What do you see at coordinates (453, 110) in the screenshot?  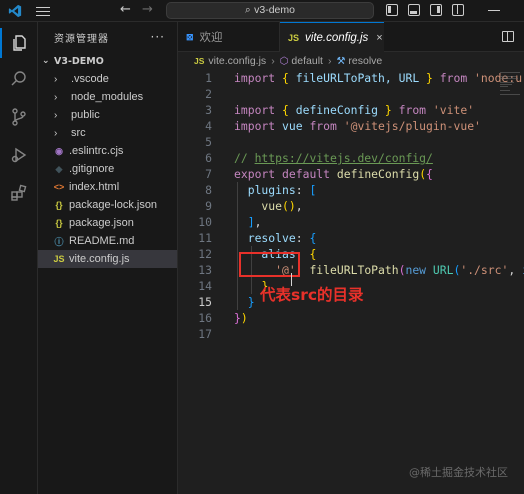 I see `code-token: 'vite'` at bounding box center [453, 110].